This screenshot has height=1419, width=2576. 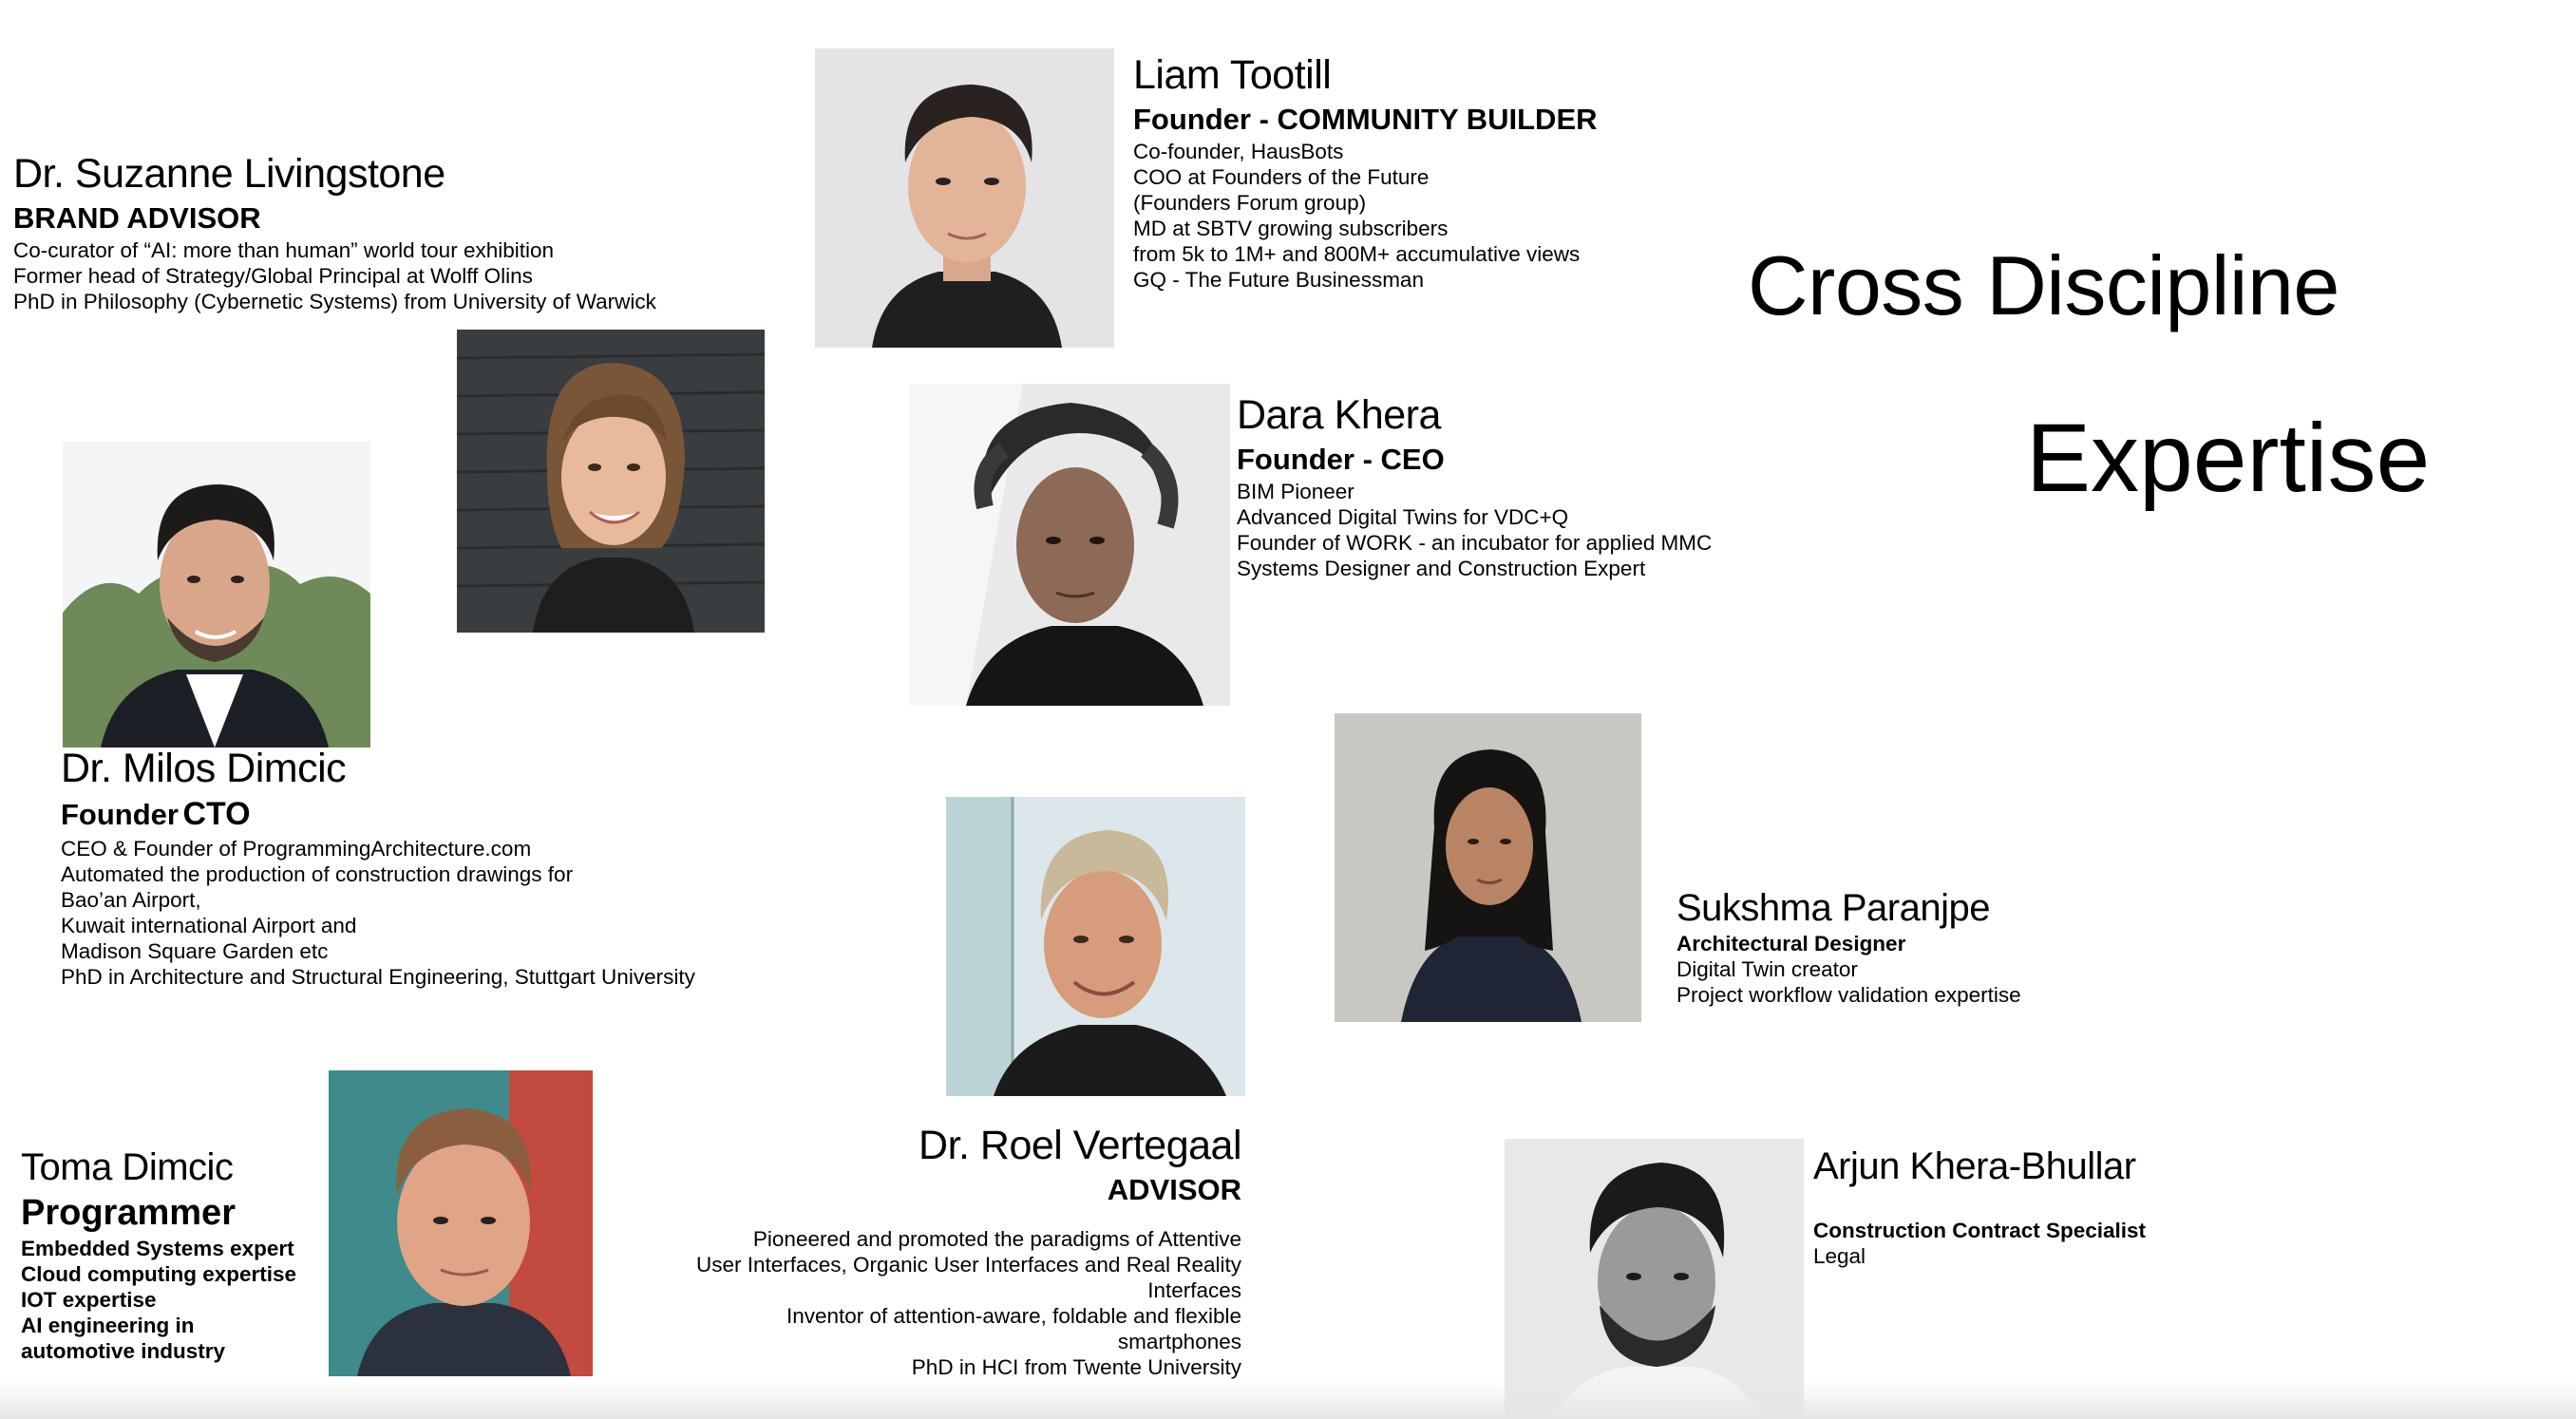 I want to click on person-name: Liam Tootill, so click(x=1232, y=75).